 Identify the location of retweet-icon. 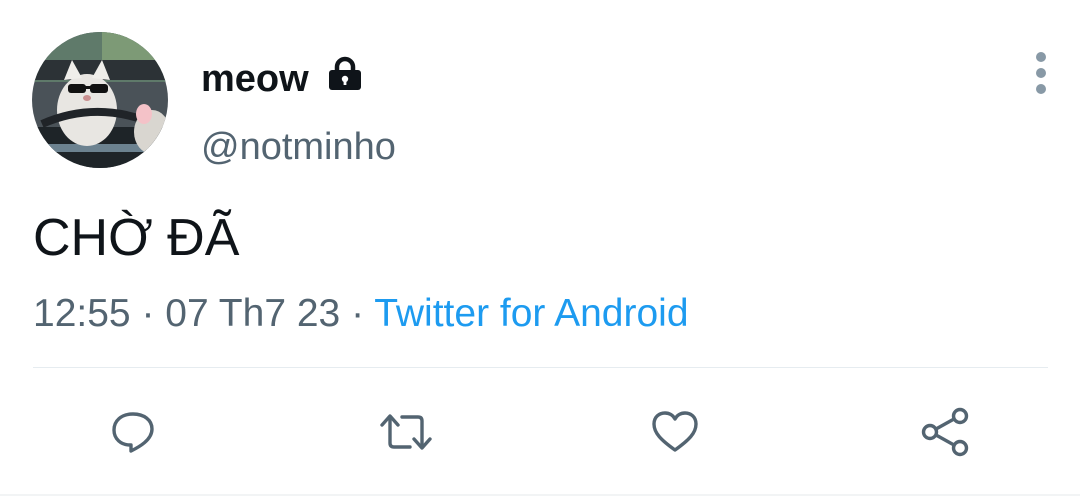
(406, 432).